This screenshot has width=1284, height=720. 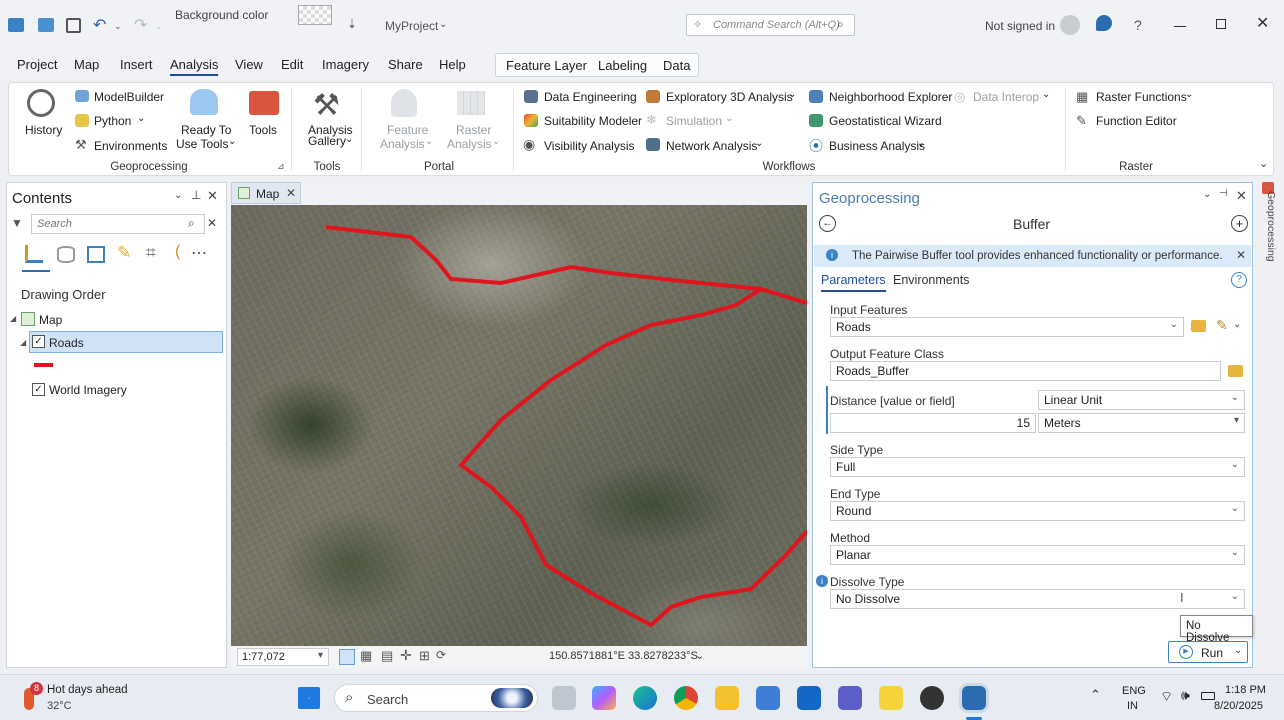 I want to click on network-analysis-dropdown-icon: ⌄, so click(x=759, y=143).